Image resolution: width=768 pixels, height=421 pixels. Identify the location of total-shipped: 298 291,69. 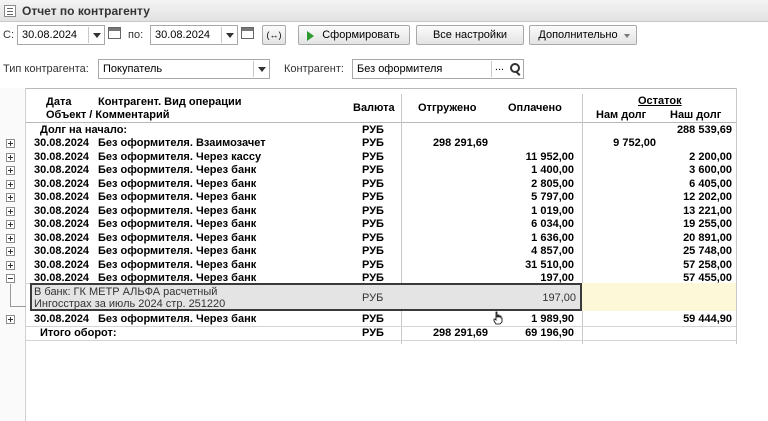
(460, 333).